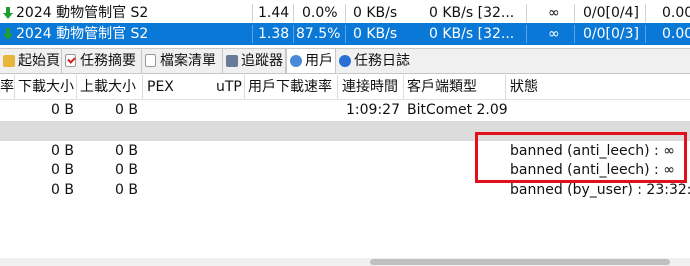 The height and width of the screenshot is (266, 690). I want to click on col-connect-time: 連接時間, so click(370, 87).